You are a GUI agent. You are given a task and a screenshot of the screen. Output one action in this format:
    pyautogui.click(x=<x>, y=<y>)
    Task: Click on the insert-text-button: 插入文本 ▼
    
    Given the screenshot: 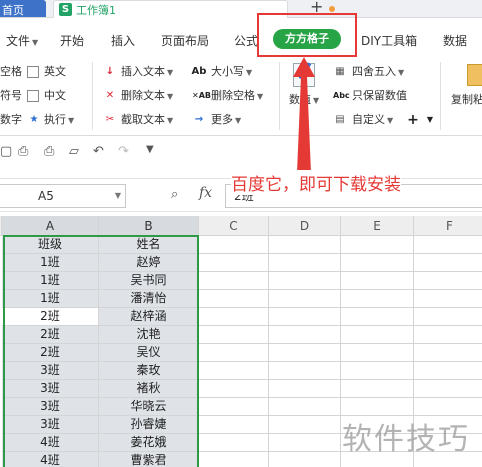 What is the action you would take?
    pyautogui.click(x=147, y=72)
    